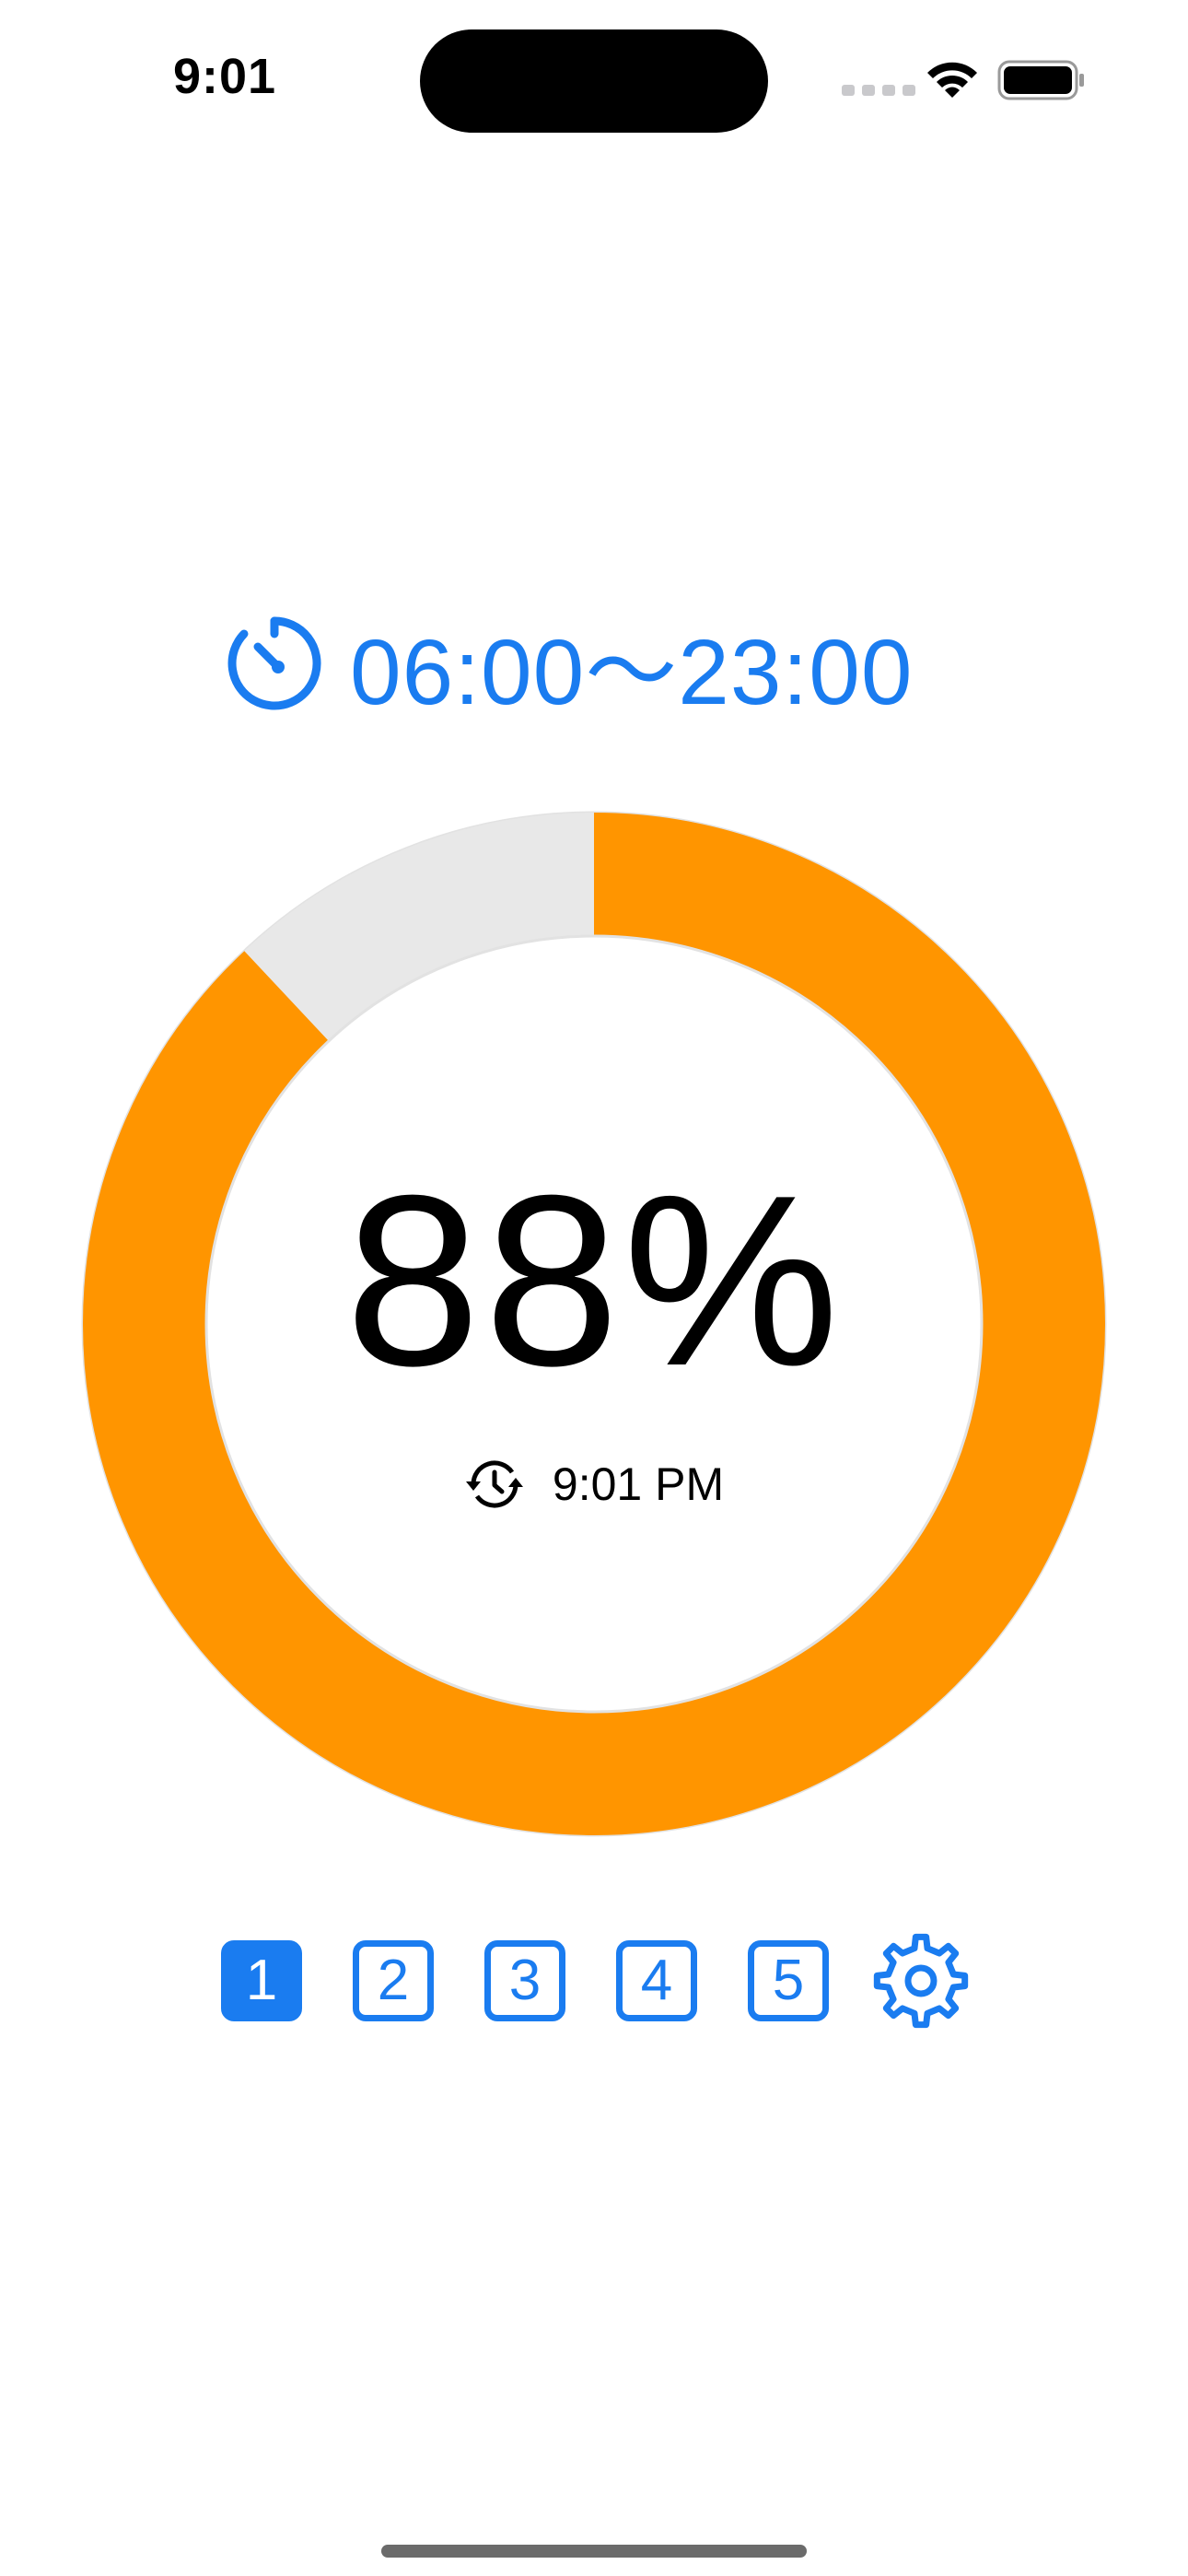 This screenshot has height=2576, width=1188. What do you see at coordinates (274, 663) in the screenshot?
I see `timer-icon` at bounding box center [274, 663].